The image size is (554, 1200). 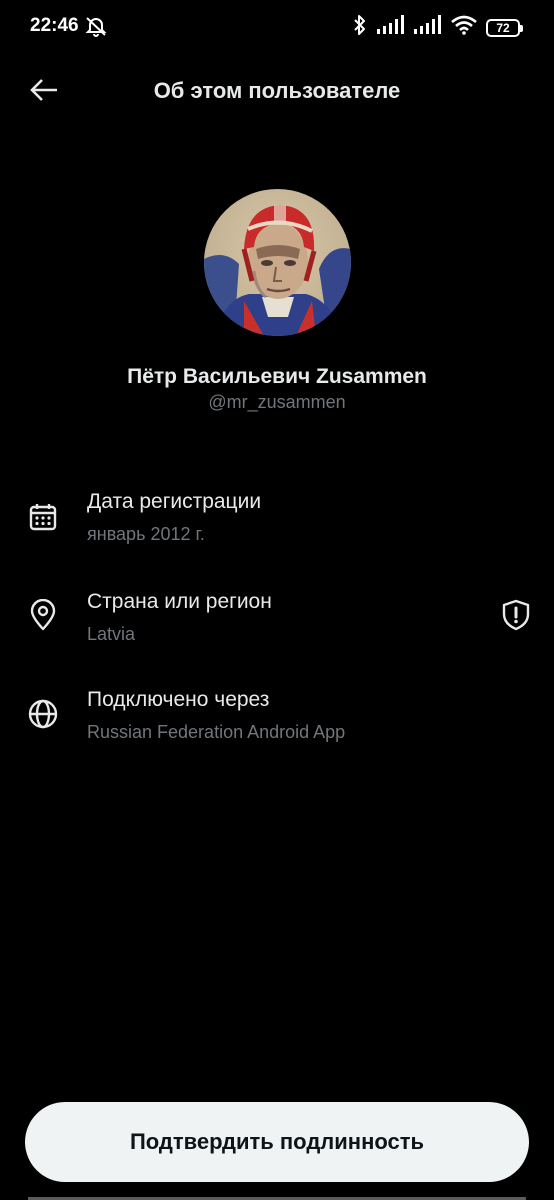 What do you see at coordinates (178, 699) in the screenshot?
I see `connected-via-label: Подключено через` at bounding box center [178, 699].